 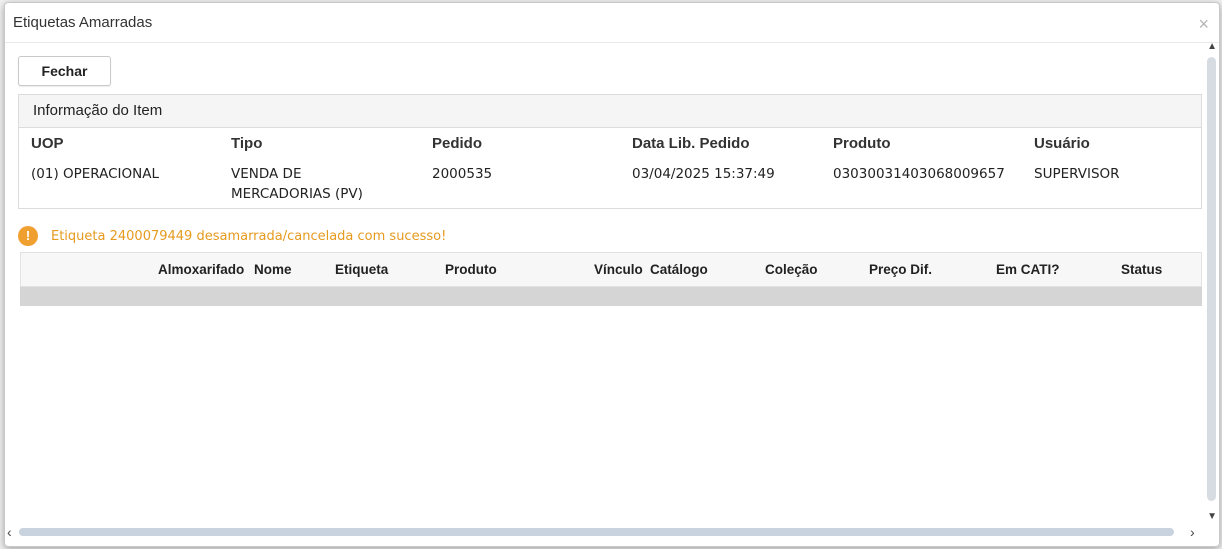 I want to click on item-info-heading: Informação do Item, so click(x=610, y=111).